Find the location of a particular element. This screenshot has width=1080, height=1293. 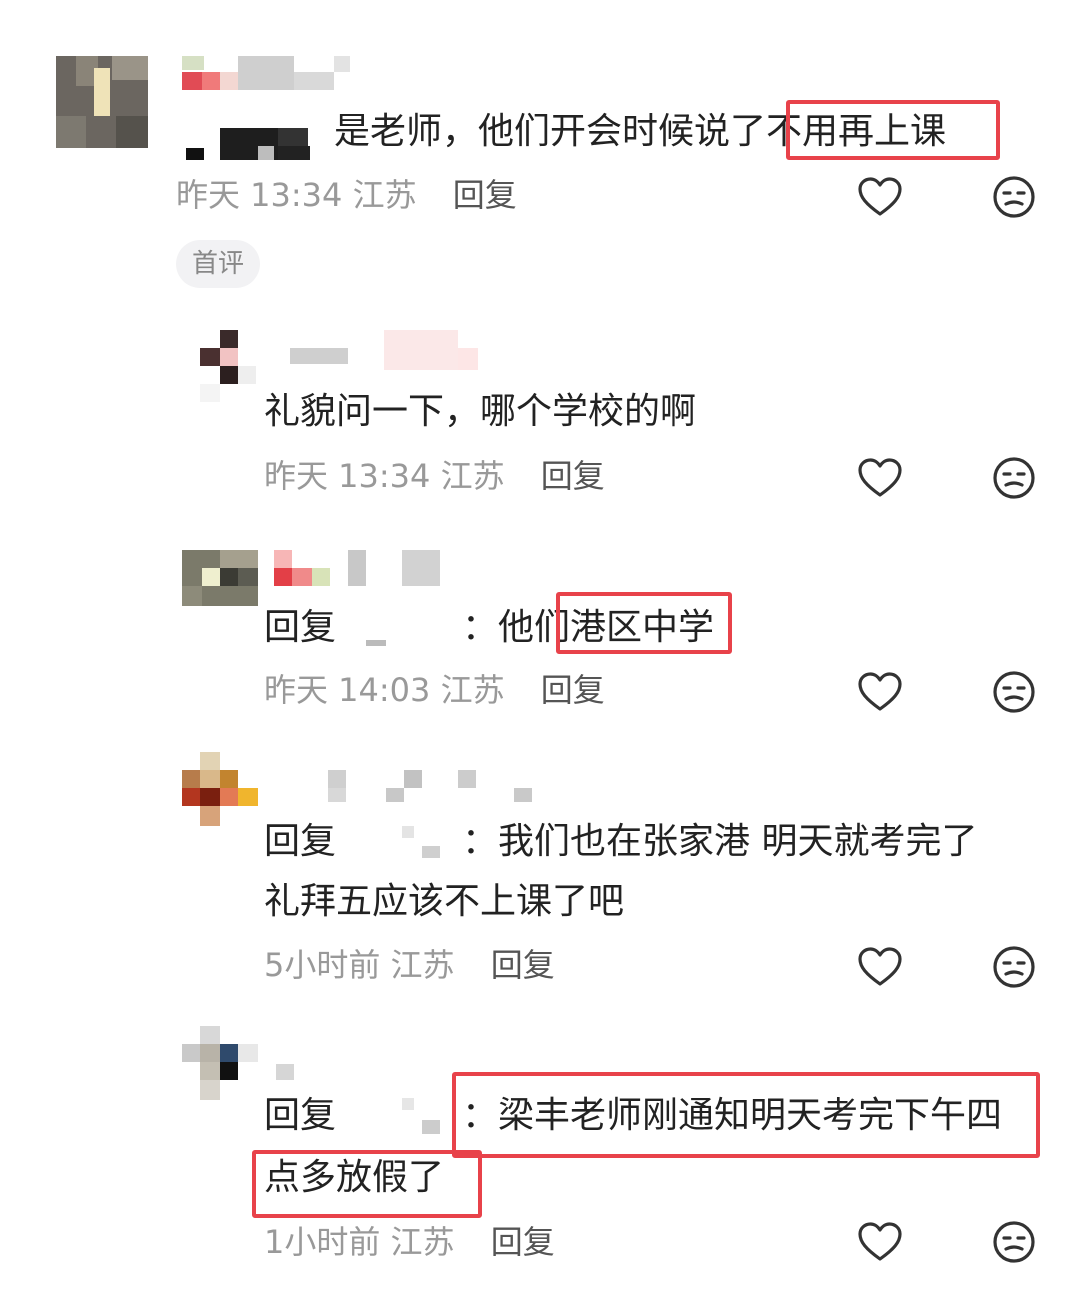

comment-text: 礼拜五应该不上课了吧 is located at coordinates (444, 901).